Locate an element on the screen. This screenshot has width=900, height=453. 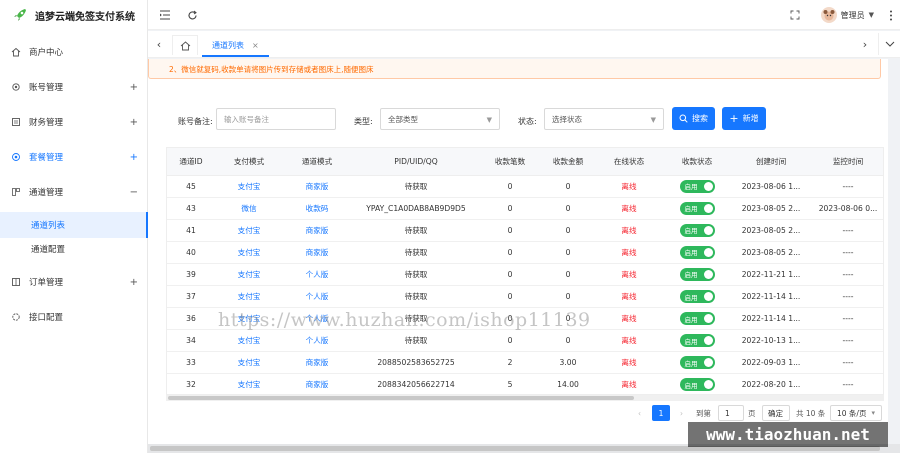
account-remark-input: 输入账号备注 is located at coordinates (276, 119).